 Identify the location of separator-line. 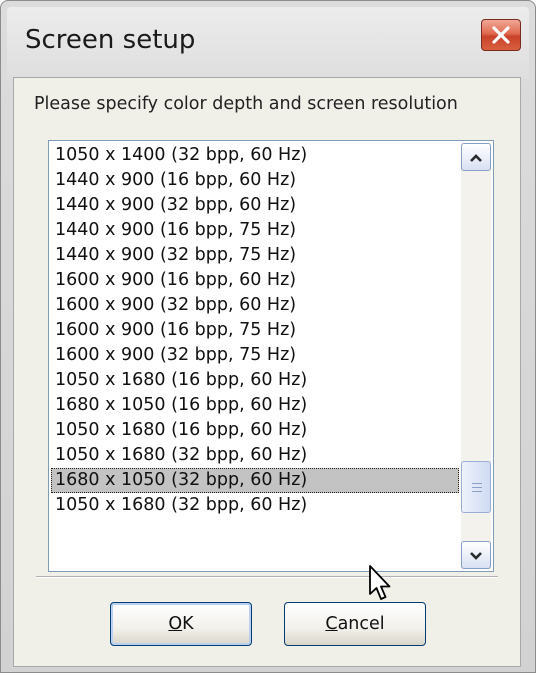
(267, 577).